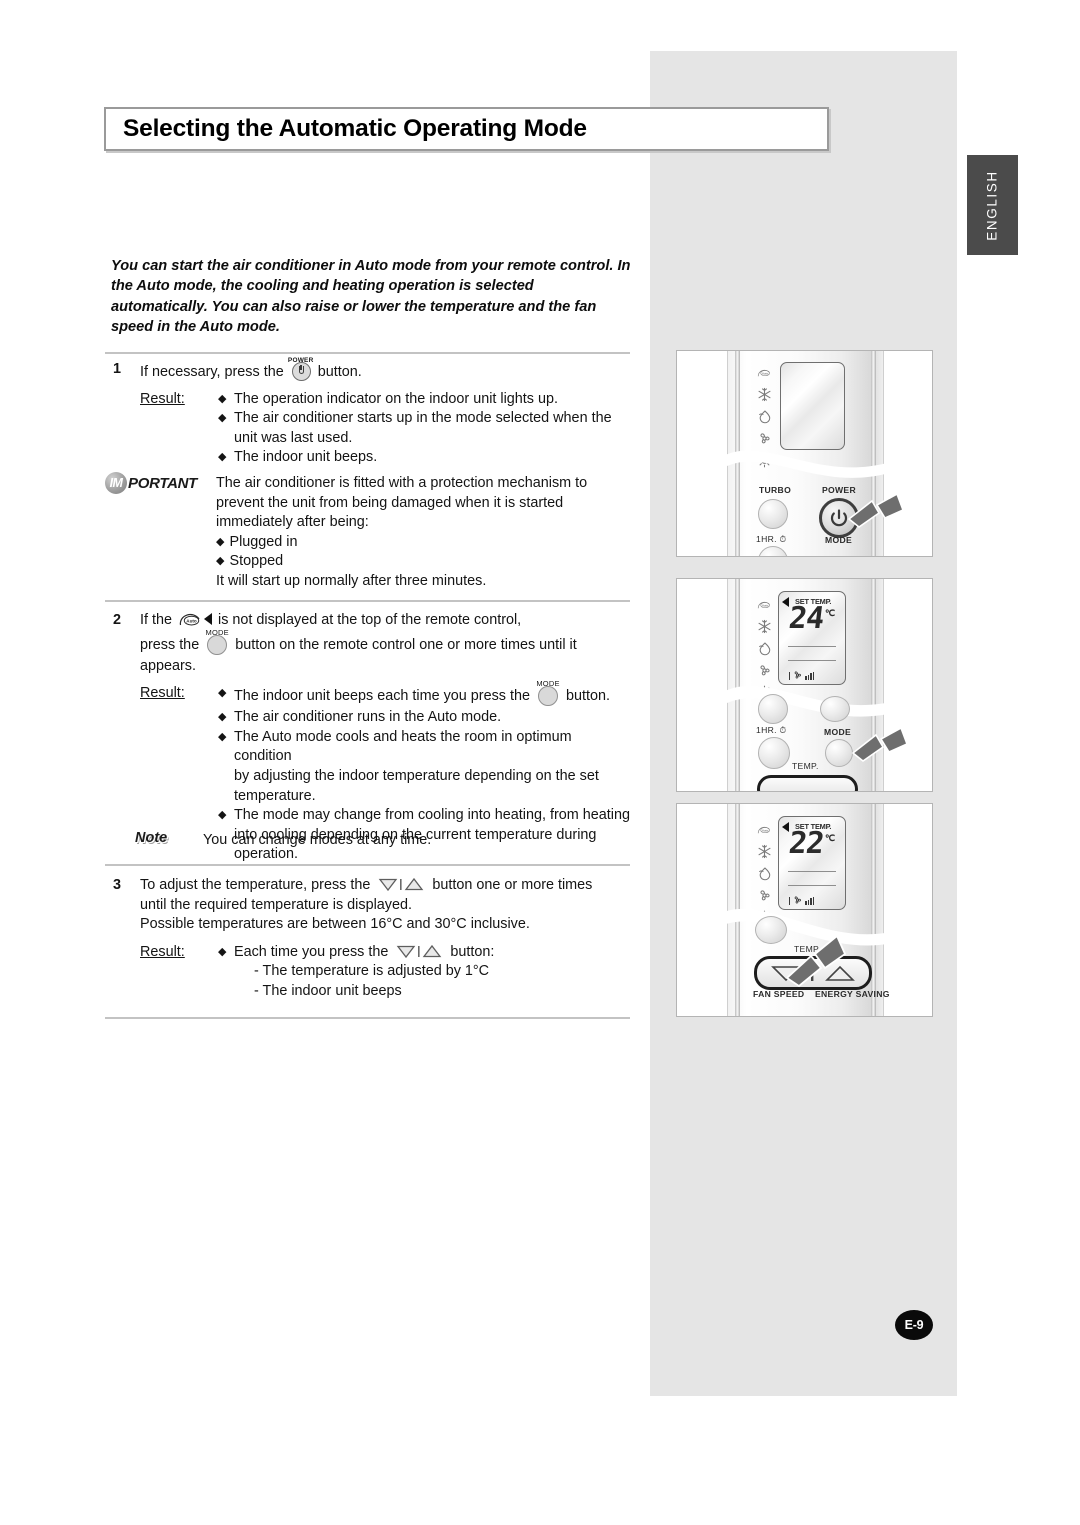 This screenshot has height=1525, width=1080. I want to click on step-2-result-3-l3: temperature., so click(275, 795).